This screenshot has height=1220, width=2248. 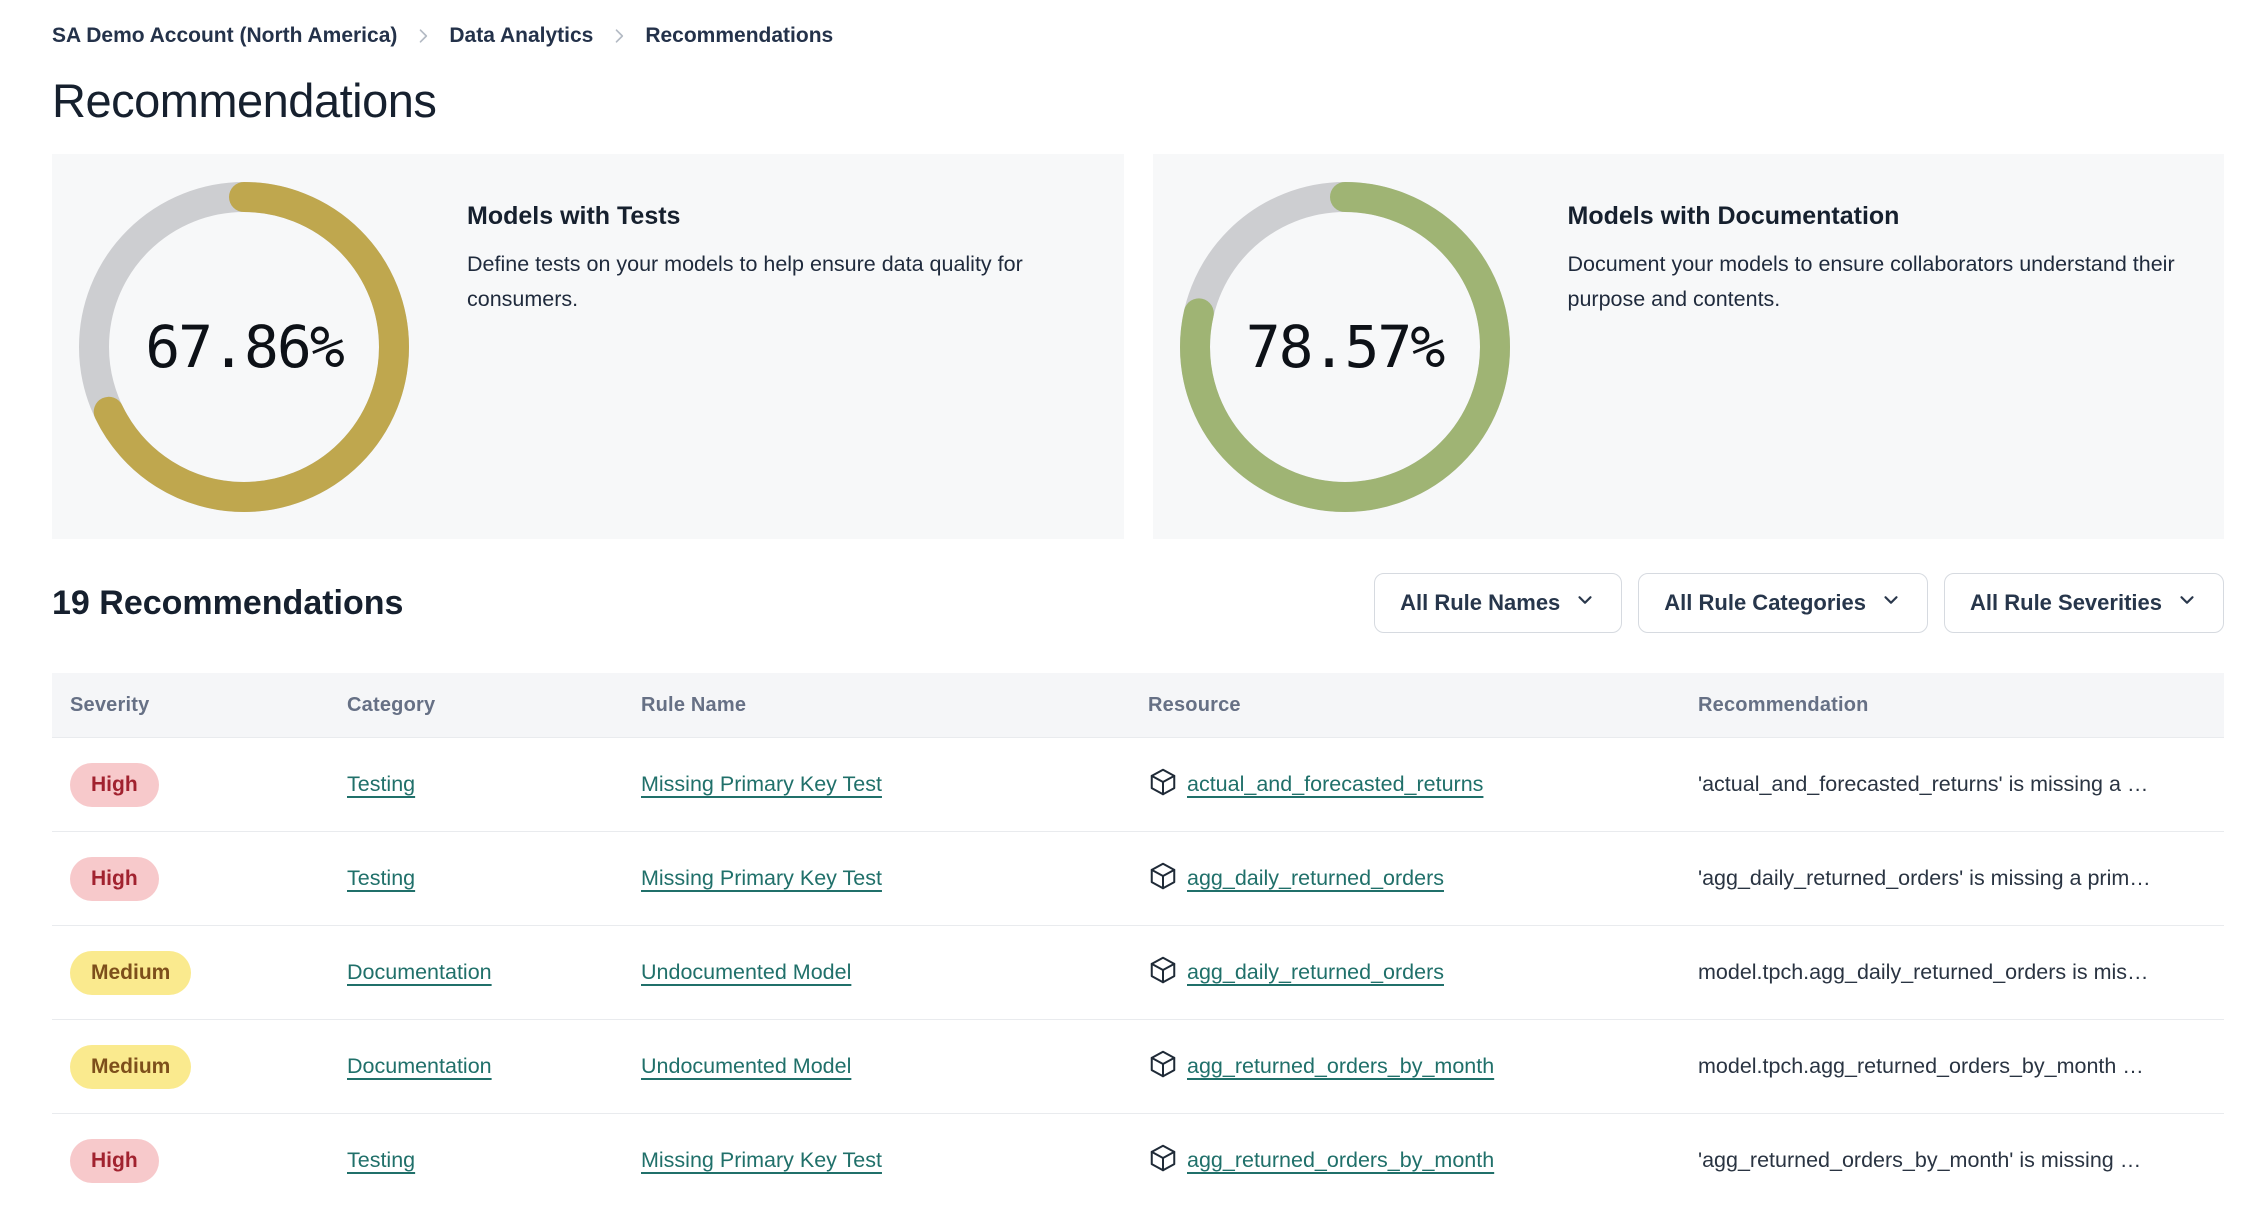 I want to click on column-header-resource: Resource, so click(x=1194, y=704).